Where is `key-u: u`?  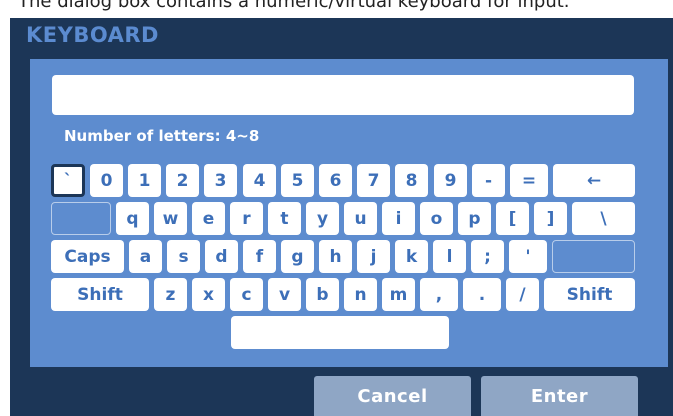 key-u: u is located at coordinates (360, 218).